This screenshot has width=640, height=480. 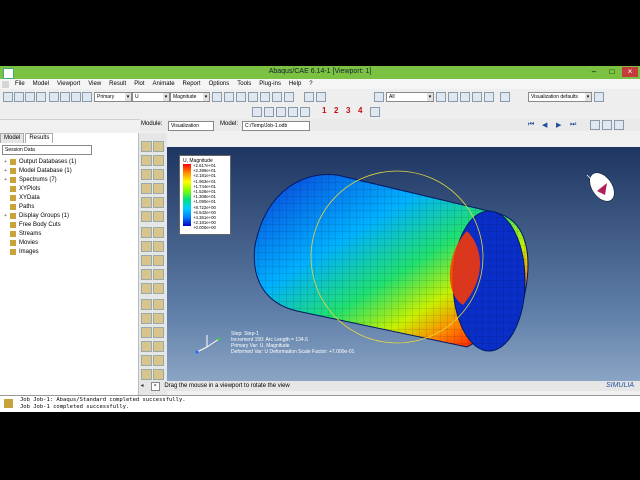 I want to click on magnify-icon, so click(x=253, y=97).